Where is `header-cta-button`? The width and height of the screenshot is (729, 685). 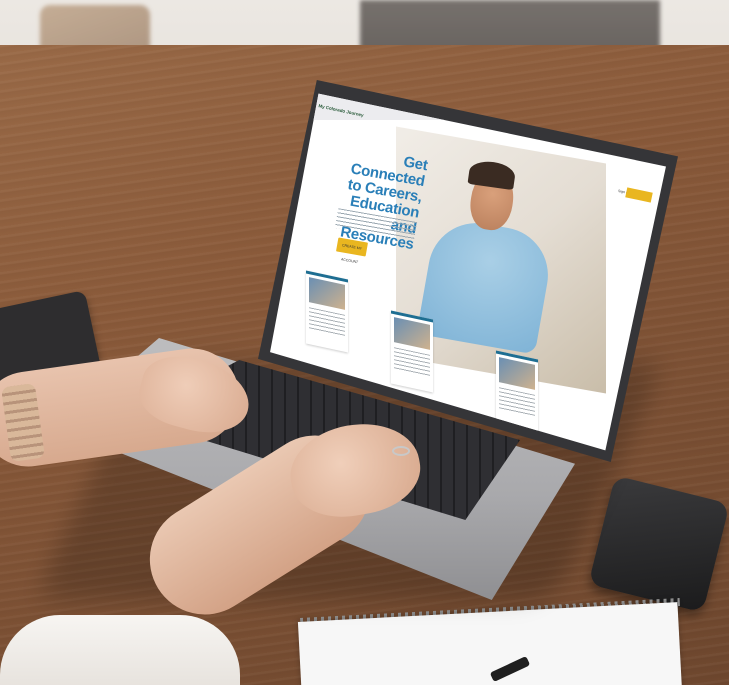 header-cta-button is located at coordinates (639, 195).